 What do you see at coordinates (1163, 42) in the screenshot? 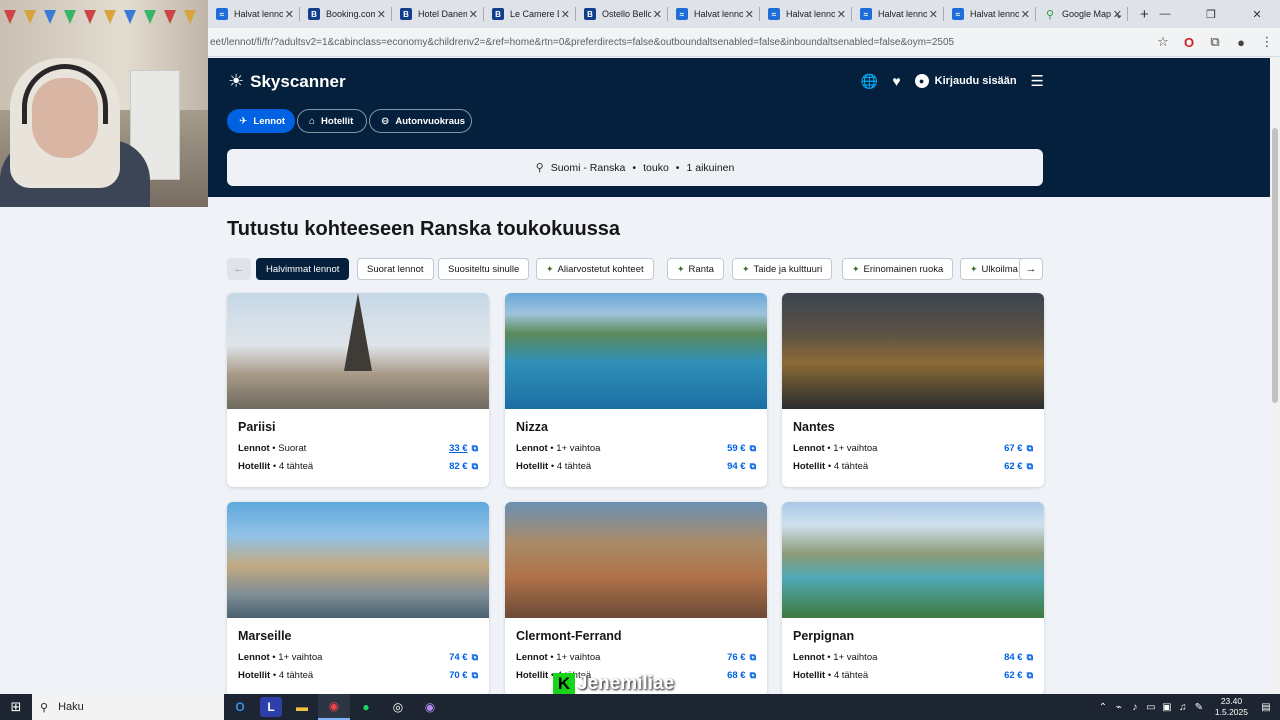
I see `bookmark-star-icon: ☆` at bounding box center [1163, 42].